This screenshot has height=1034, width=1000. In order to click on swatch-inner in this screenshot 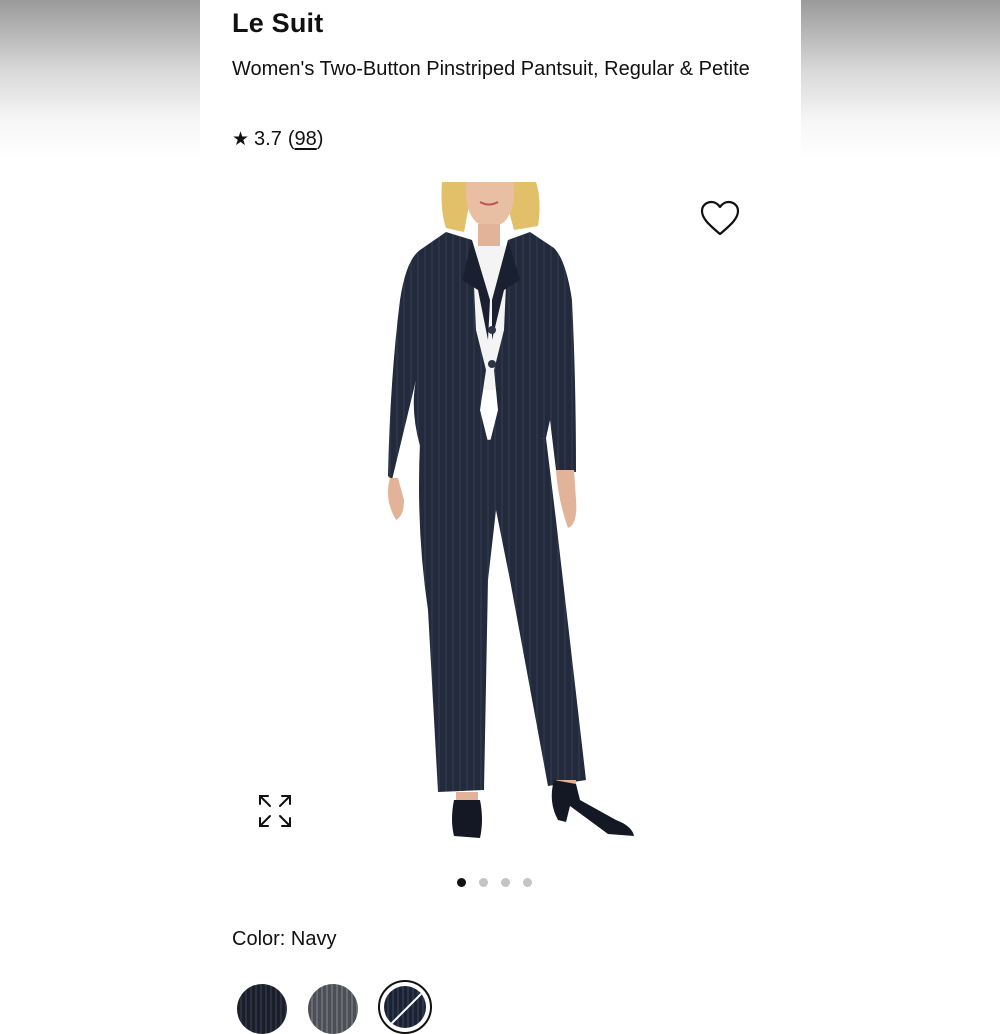, I will do `click(405, 1007)`.